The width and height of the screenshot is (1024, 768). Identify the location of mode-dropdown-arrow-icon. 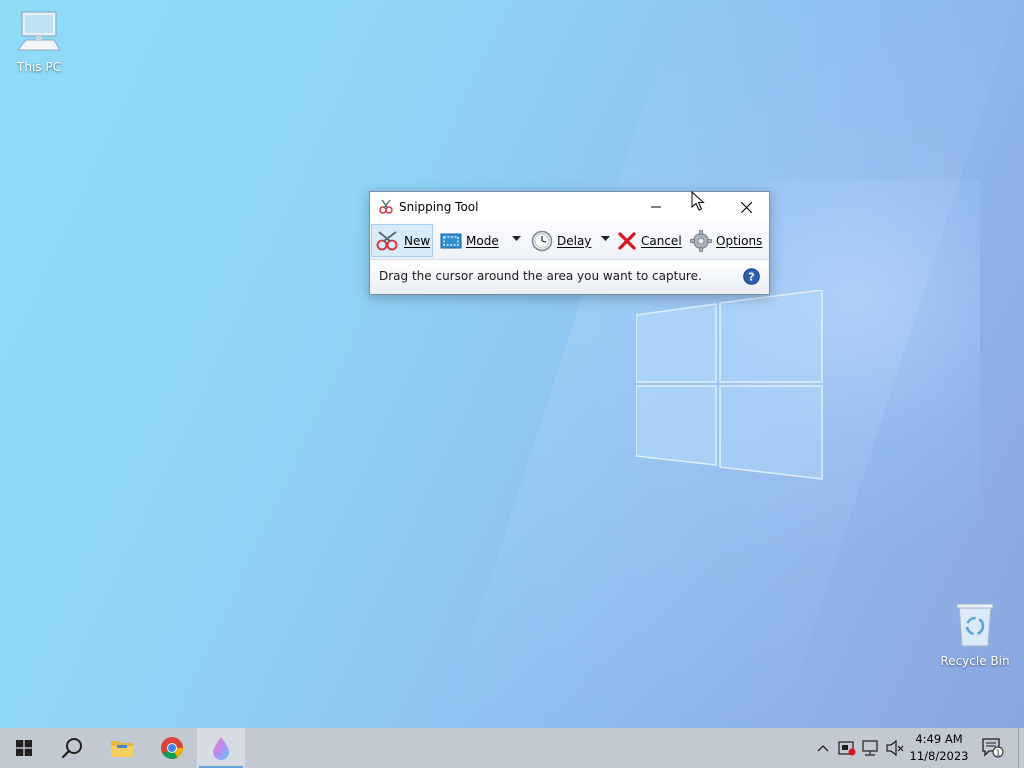
(516, 239).